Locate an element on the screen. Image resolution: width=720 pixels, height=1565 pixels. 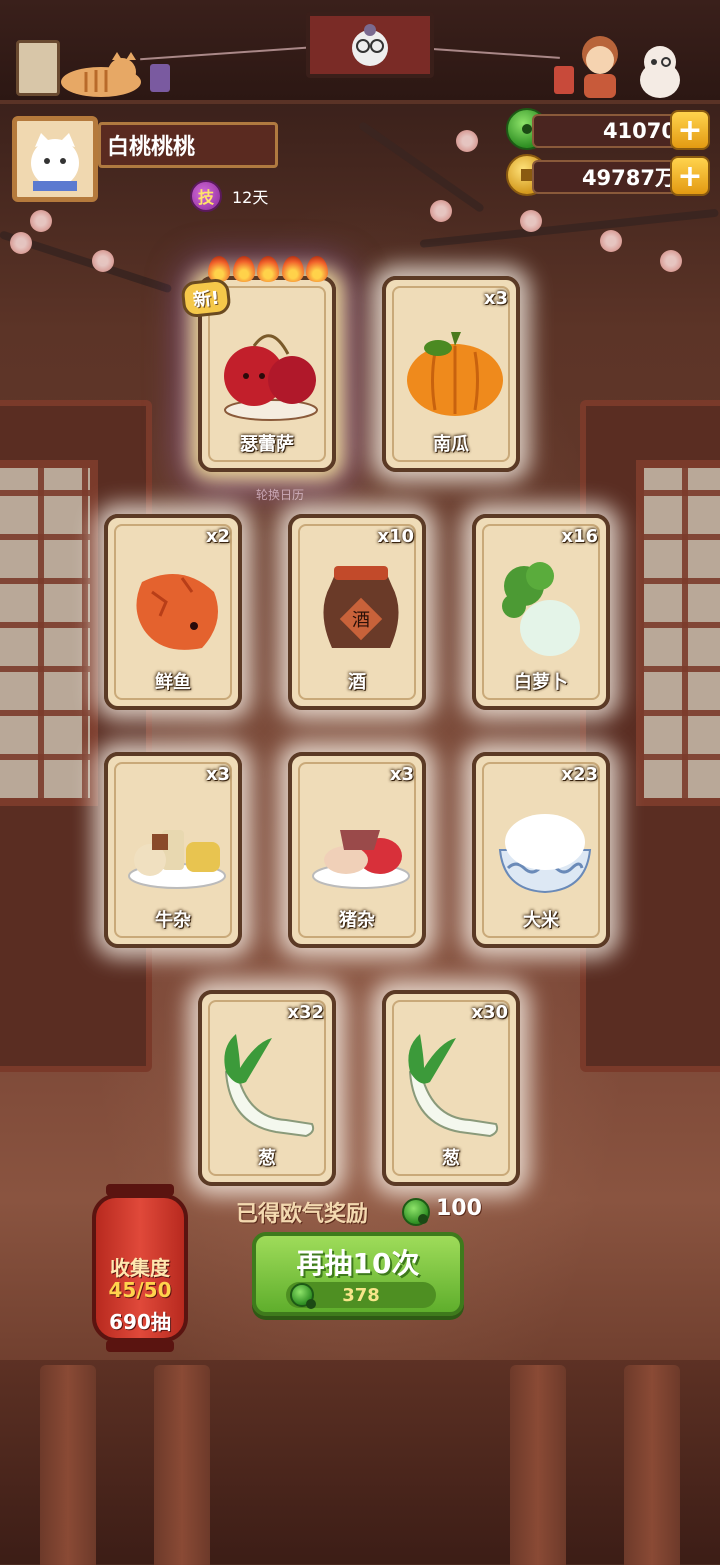
card-count: x23 is located at coordinates (579, 774).